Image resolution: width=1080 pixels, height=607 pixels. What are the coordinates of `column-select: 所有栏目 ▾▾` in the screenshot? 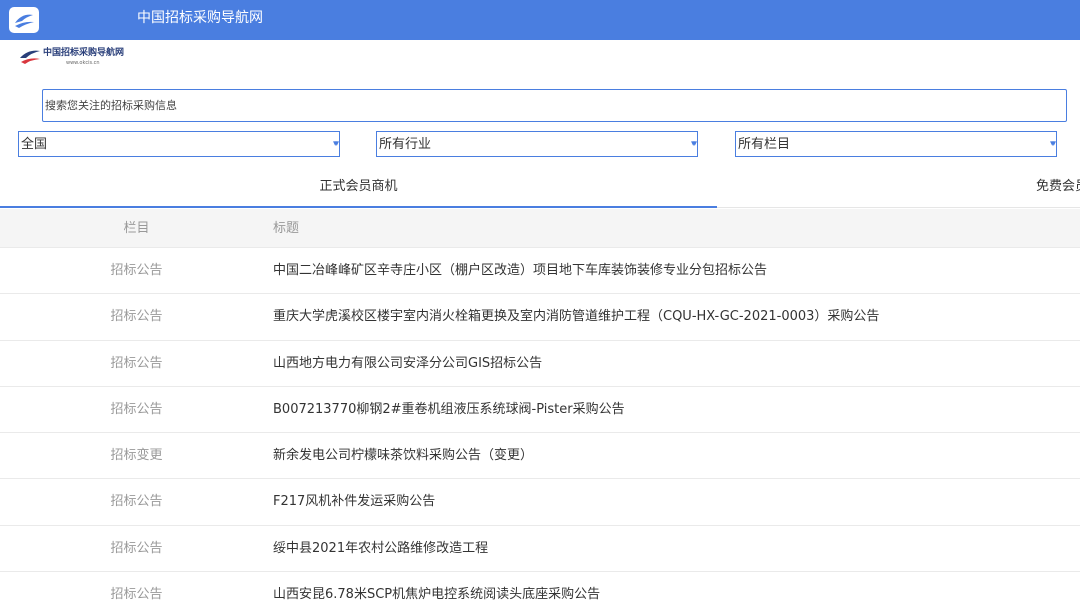 It's located at (896, 144).